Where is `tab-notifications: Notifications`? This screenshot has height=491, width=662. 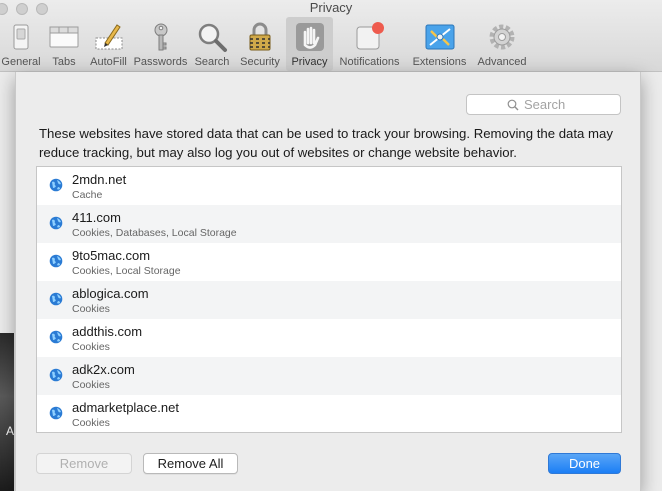 tab-notifications: Notifications is located at coordinates (369, 44).